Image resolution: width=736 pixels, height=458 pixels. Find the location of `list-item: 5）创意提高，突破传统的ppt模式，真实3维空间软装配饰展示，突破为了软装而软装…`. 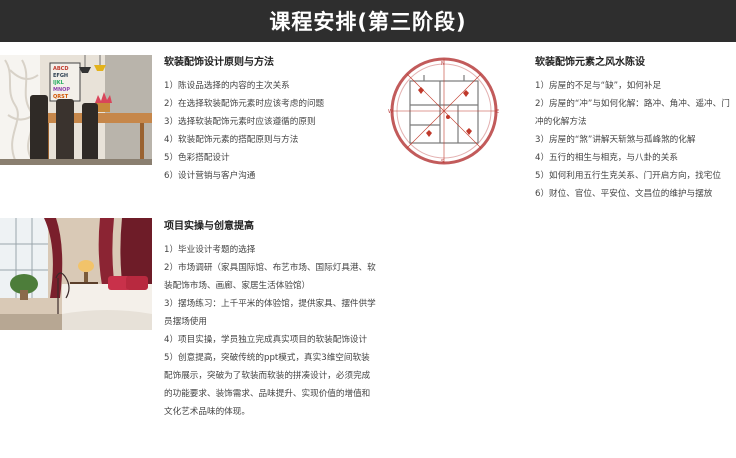

list-item: 5）创意提高，突破传统的ppt模式，真实3维空间软装配饰展示，突破为了软装而软装… is located at coordinates (267, 385).